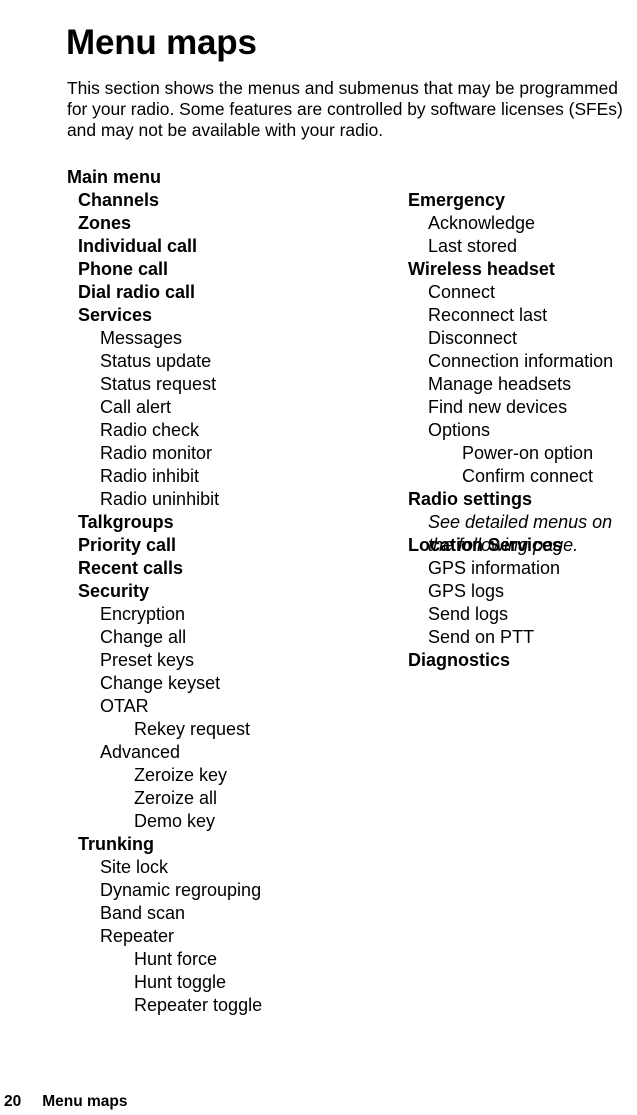 This screenshot has height=1115, width=637. What do you see at coordinates (198, 1005) in the screenshot?
I see `menu-entry: Repeater toggle` at bounding box center [198, 1005].